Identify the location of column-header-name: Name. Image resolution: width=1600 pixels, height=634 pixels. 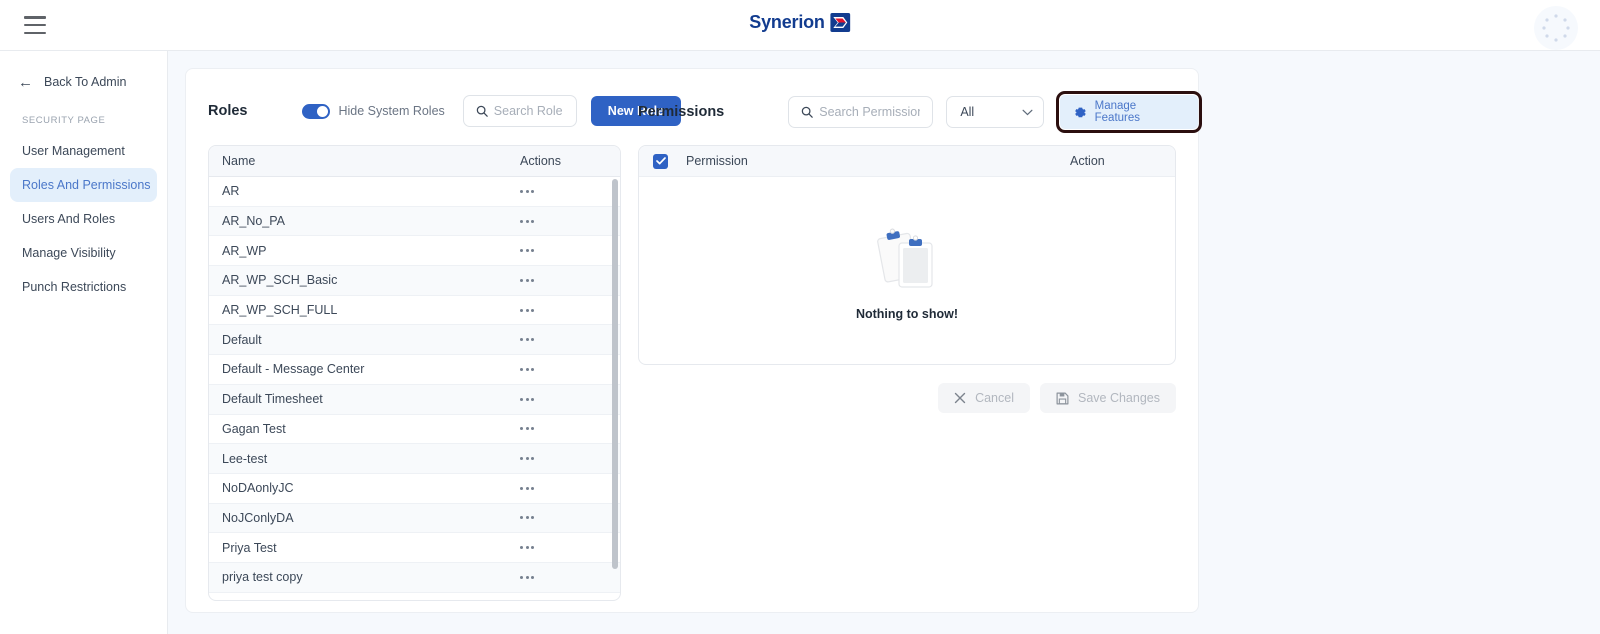
(239, 161).